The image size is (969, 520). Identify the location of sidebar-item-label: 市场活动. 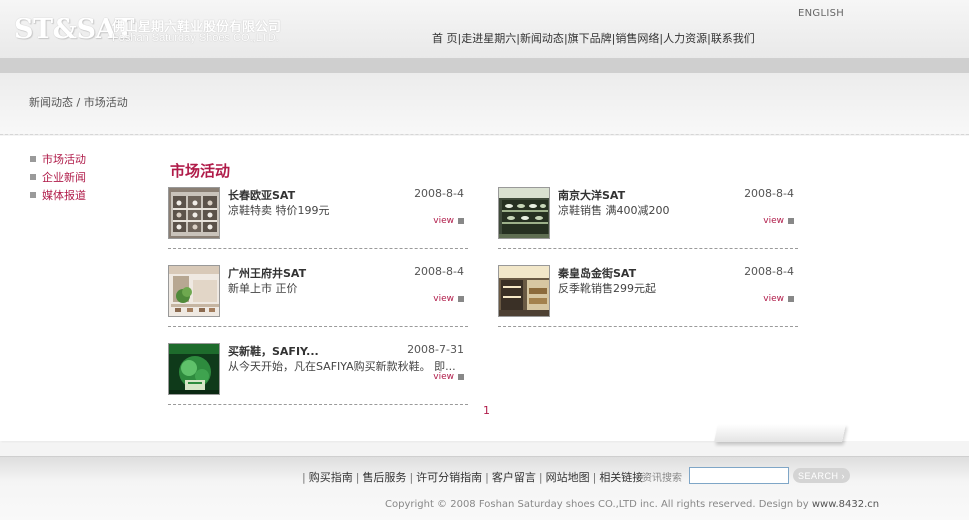
(64, 159).